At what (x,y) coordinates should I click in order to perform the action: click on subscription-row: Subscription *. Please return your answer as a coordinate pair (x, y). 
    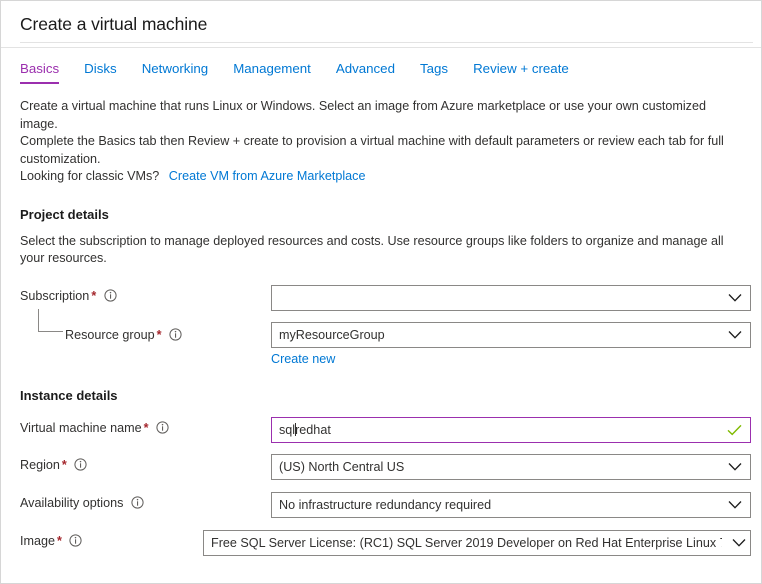
    Looking at the image, I should click on (385, 297).